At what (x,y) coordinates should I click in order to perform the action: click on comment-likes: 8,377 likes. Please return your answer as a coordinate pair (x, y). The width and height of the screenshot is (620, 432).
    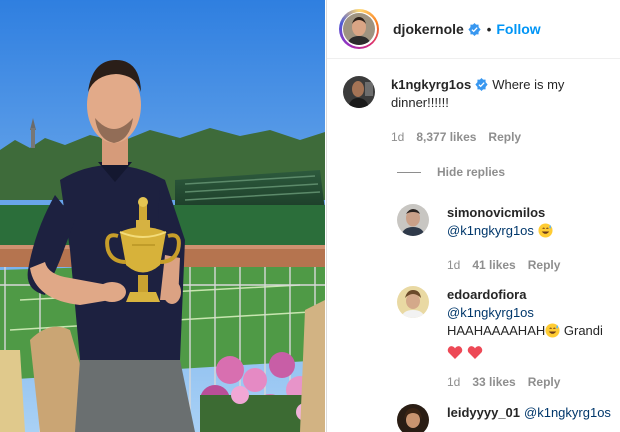
    Looking at the image, I should click on (446, 137).